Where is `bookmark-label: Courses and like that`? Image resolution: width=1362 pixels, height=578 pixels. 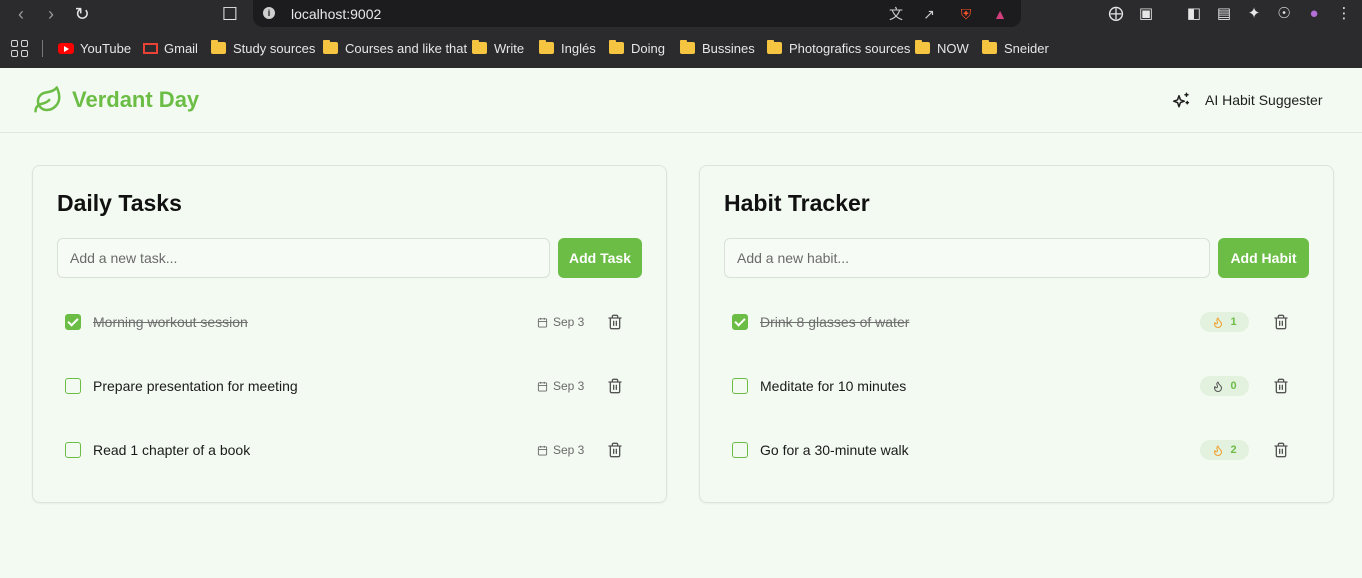
bookmark-label: Courses and like that is located at coordinates (406, 48).